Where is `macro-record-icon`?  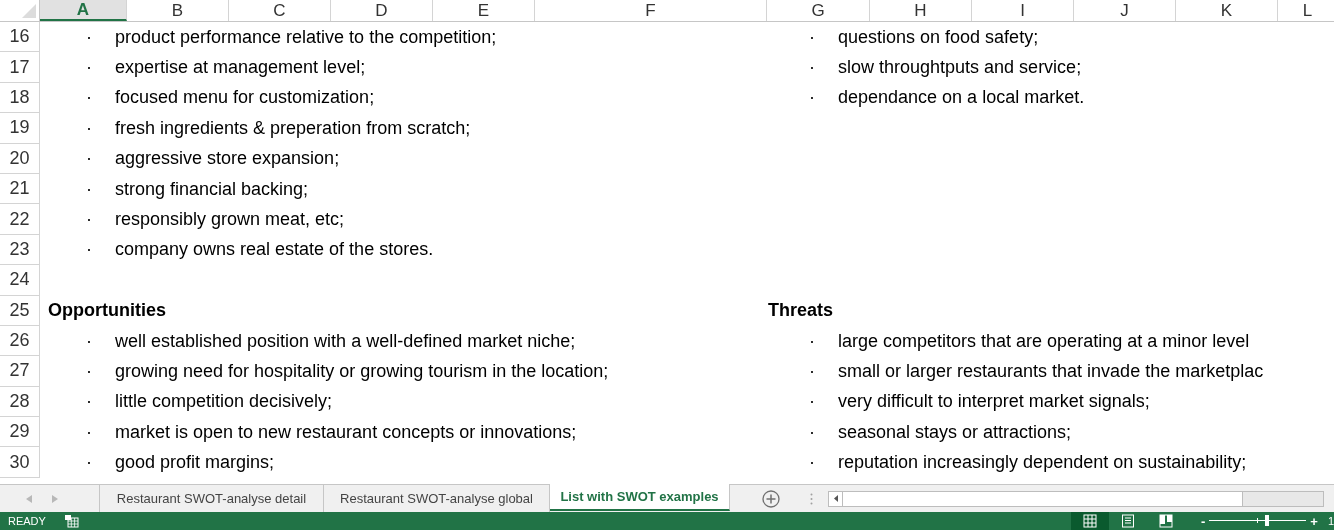
macro-record-icon is located at coordinates (71, 521).